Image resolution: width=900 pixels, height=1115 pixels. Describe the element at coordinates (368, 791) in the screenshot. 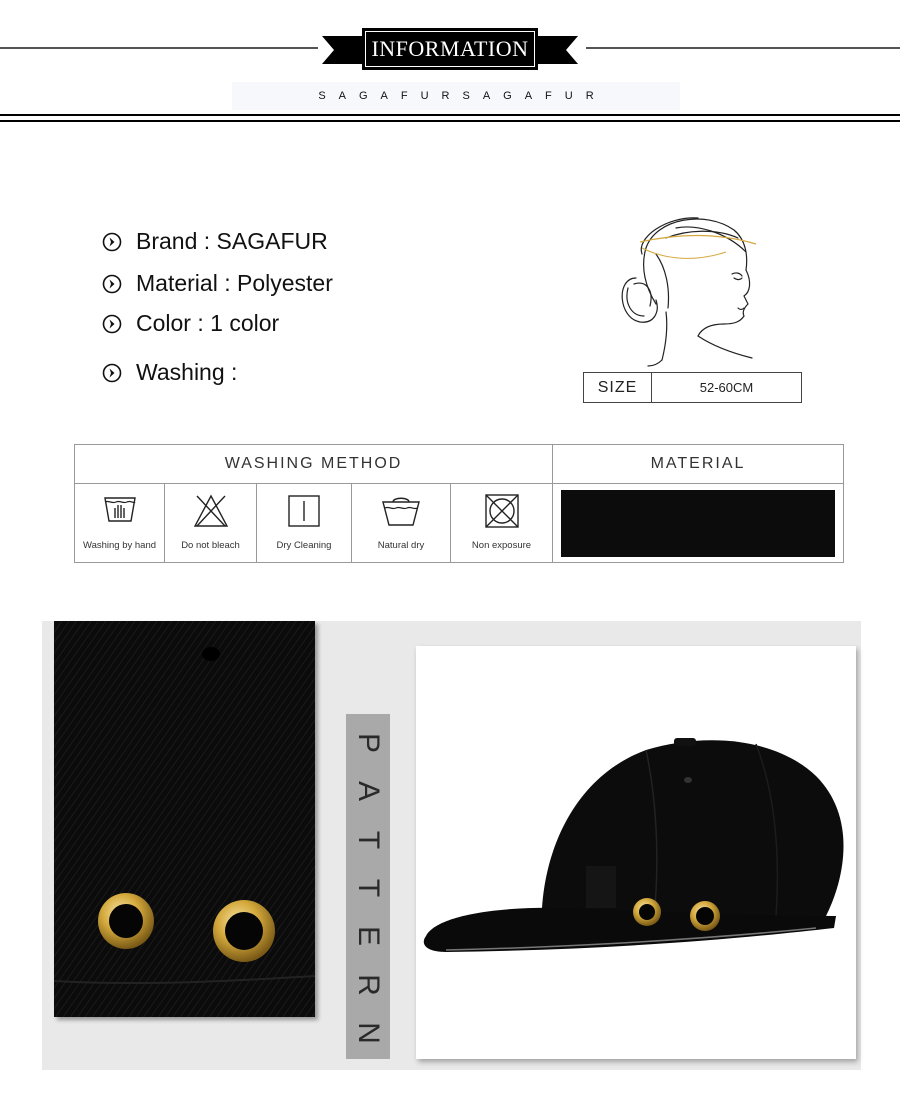

I see `pattern-letter: A` at that location.